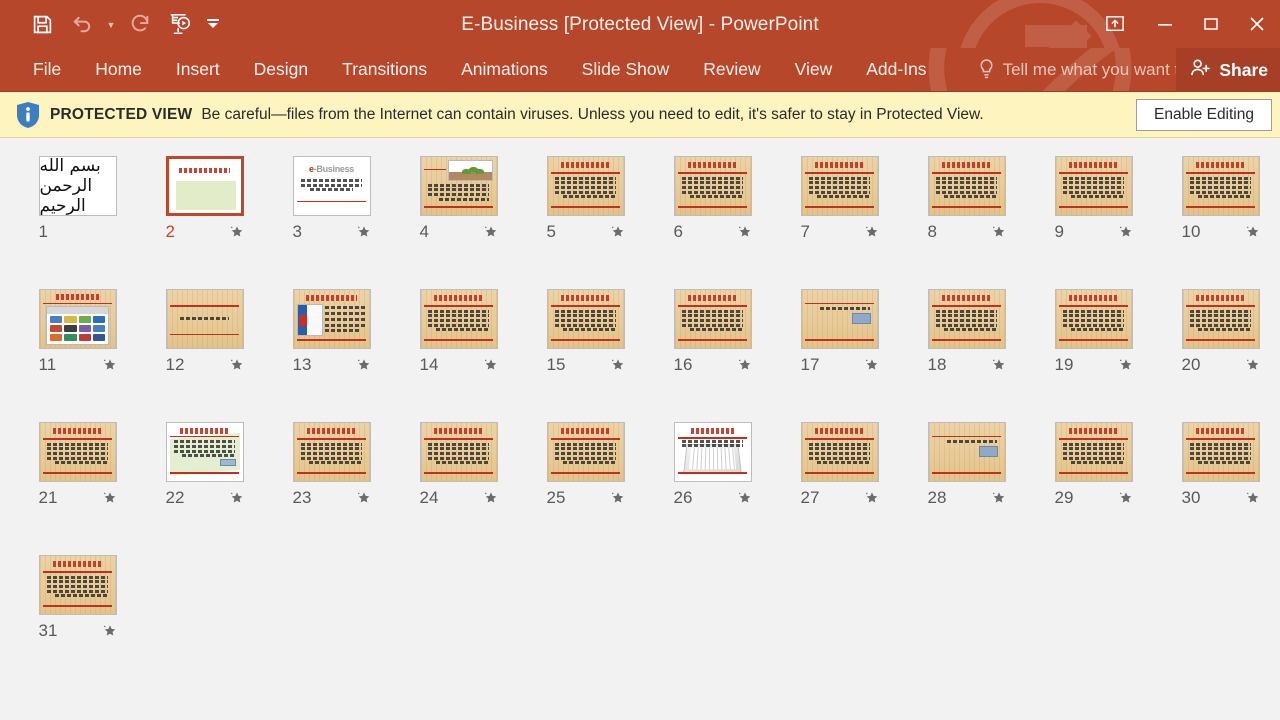 This screenshot has height=720, width=1280. I want to click on slide-thumbnail-4: 4, so click(458, 222).